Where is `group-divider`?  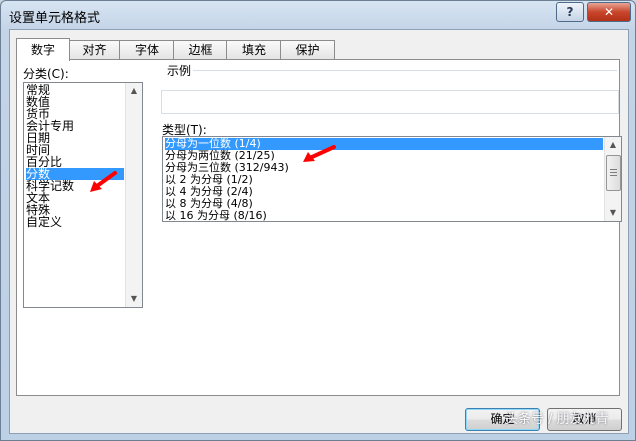 group-divider is located at coordinates (393, 70).